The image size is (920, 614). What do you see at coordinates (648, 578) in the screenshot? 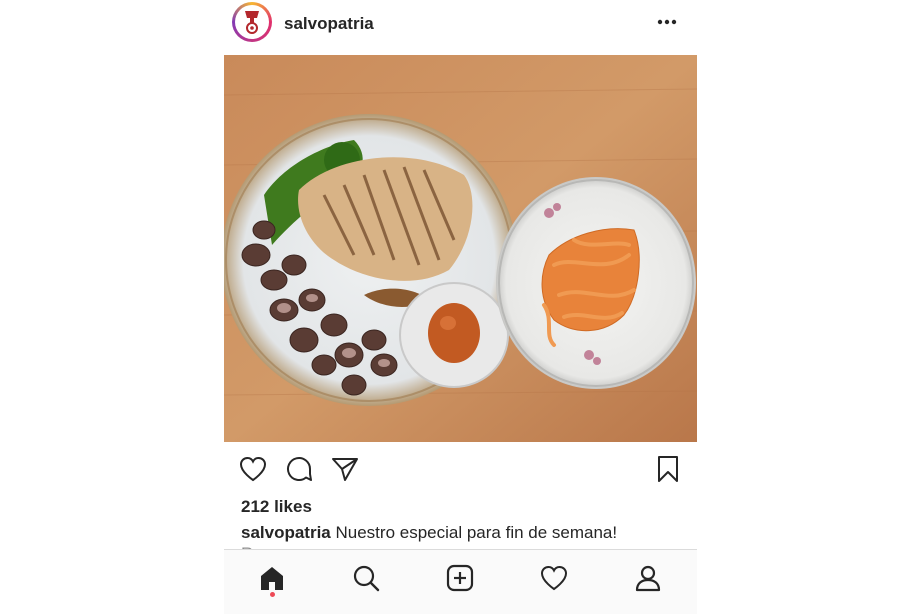
I see `profile-icon` at bounding box center [648, 578].